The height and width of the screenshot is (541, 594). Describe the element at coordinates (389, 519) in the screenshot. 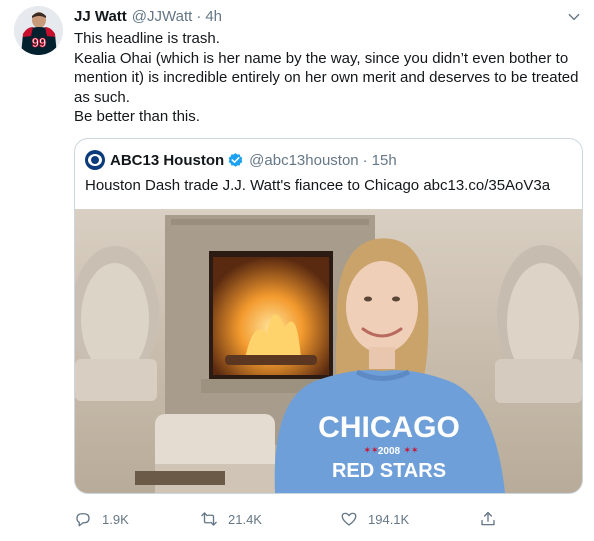

I see `like-count: 194.1K` at that location.